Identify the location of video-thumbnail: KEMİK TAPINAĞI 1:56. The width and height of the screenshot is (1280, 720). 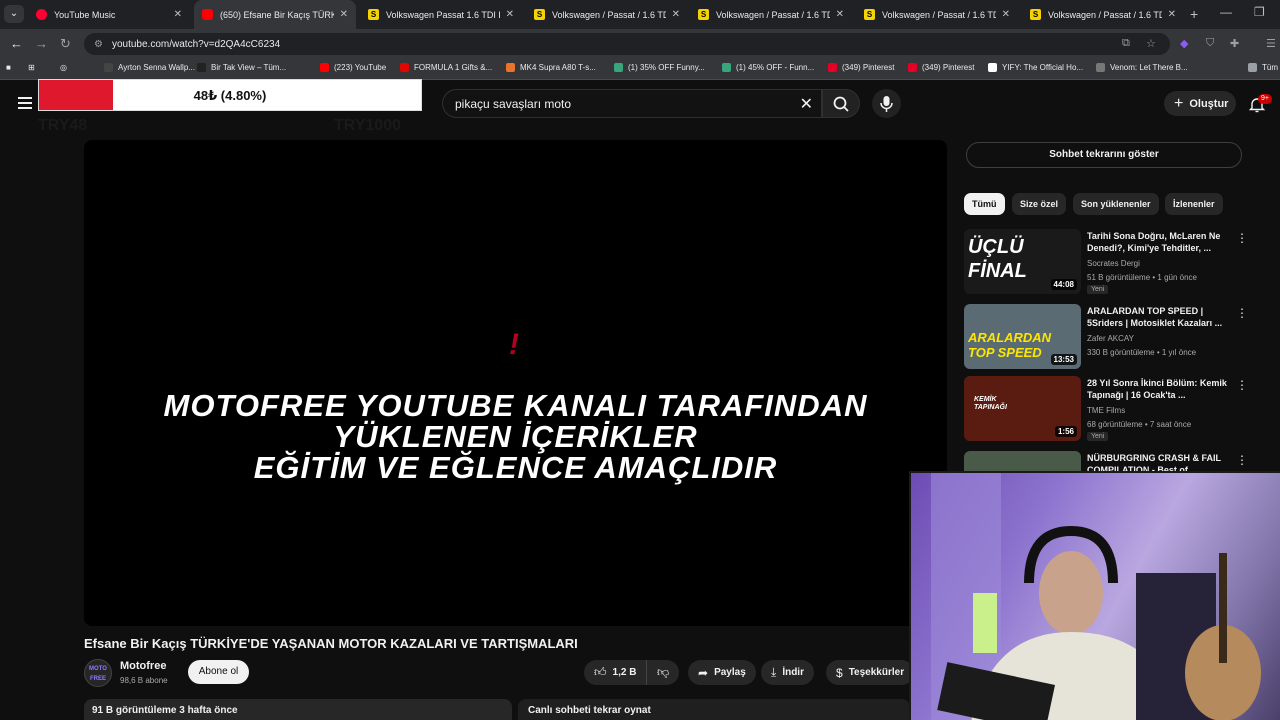
(1022, 408).